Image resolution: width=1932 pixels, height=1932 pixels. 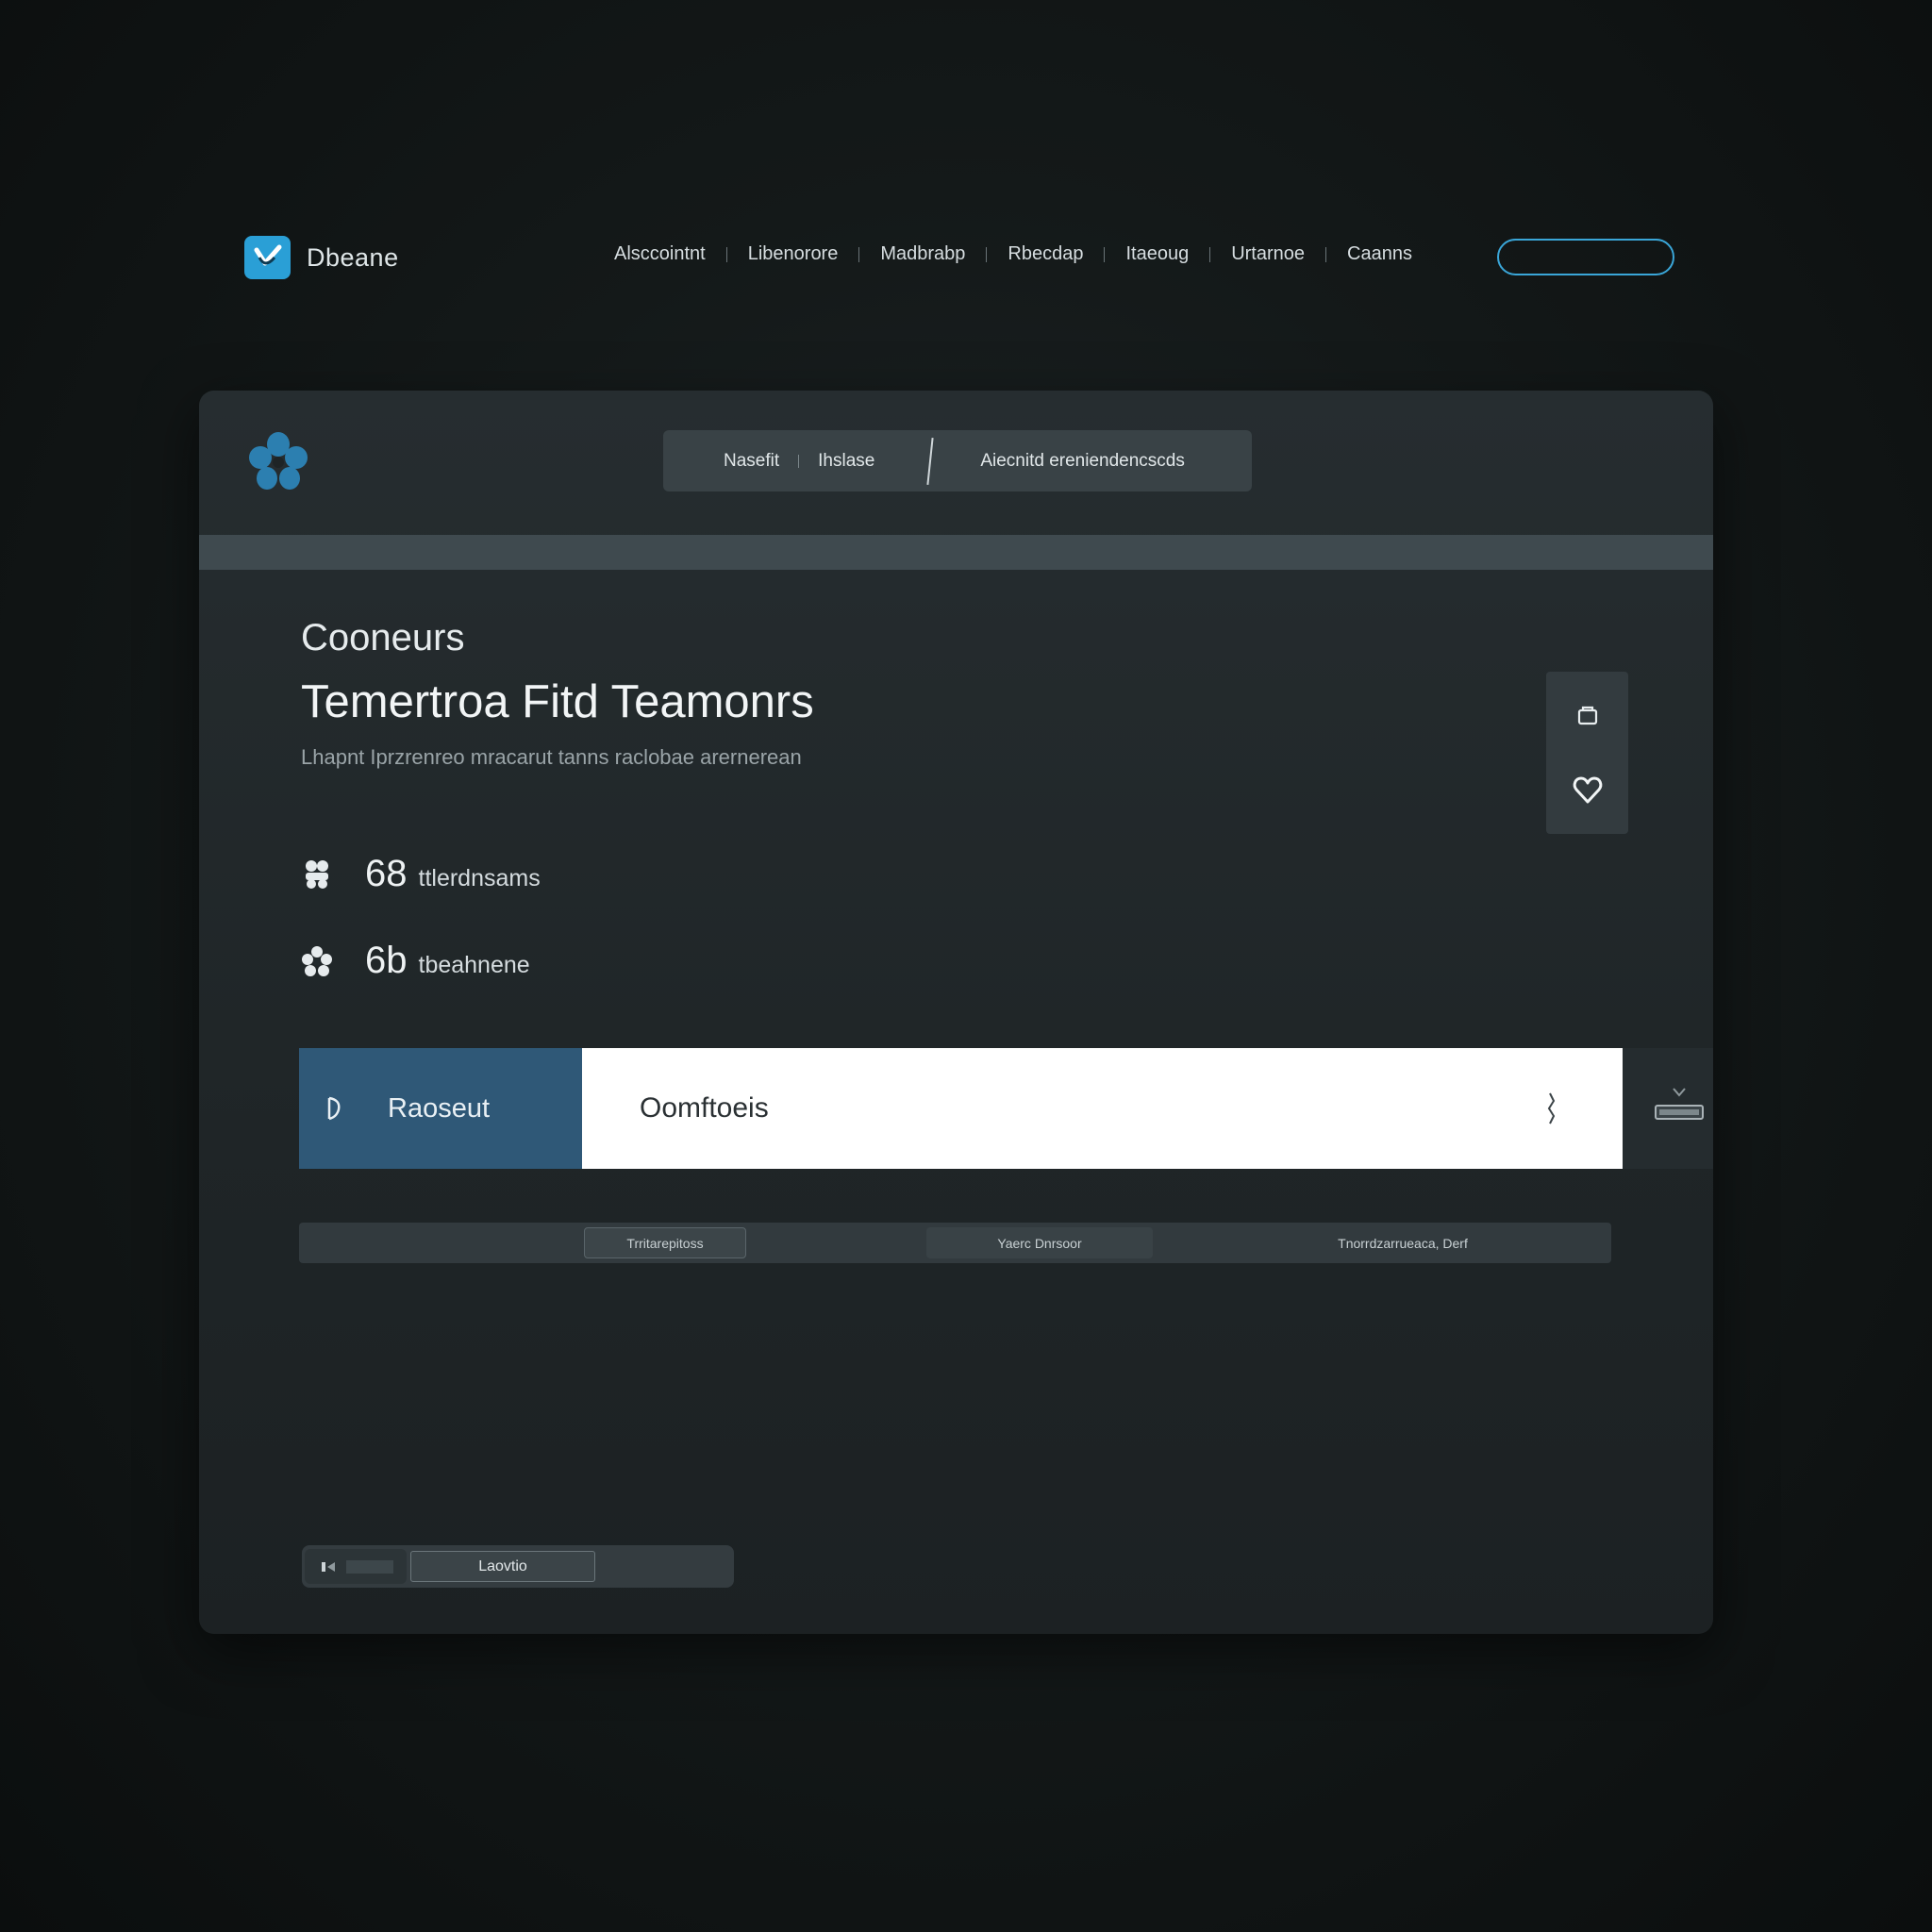 I want to click on stat-label: ttlerdnsams, so click(x=480, y=878).